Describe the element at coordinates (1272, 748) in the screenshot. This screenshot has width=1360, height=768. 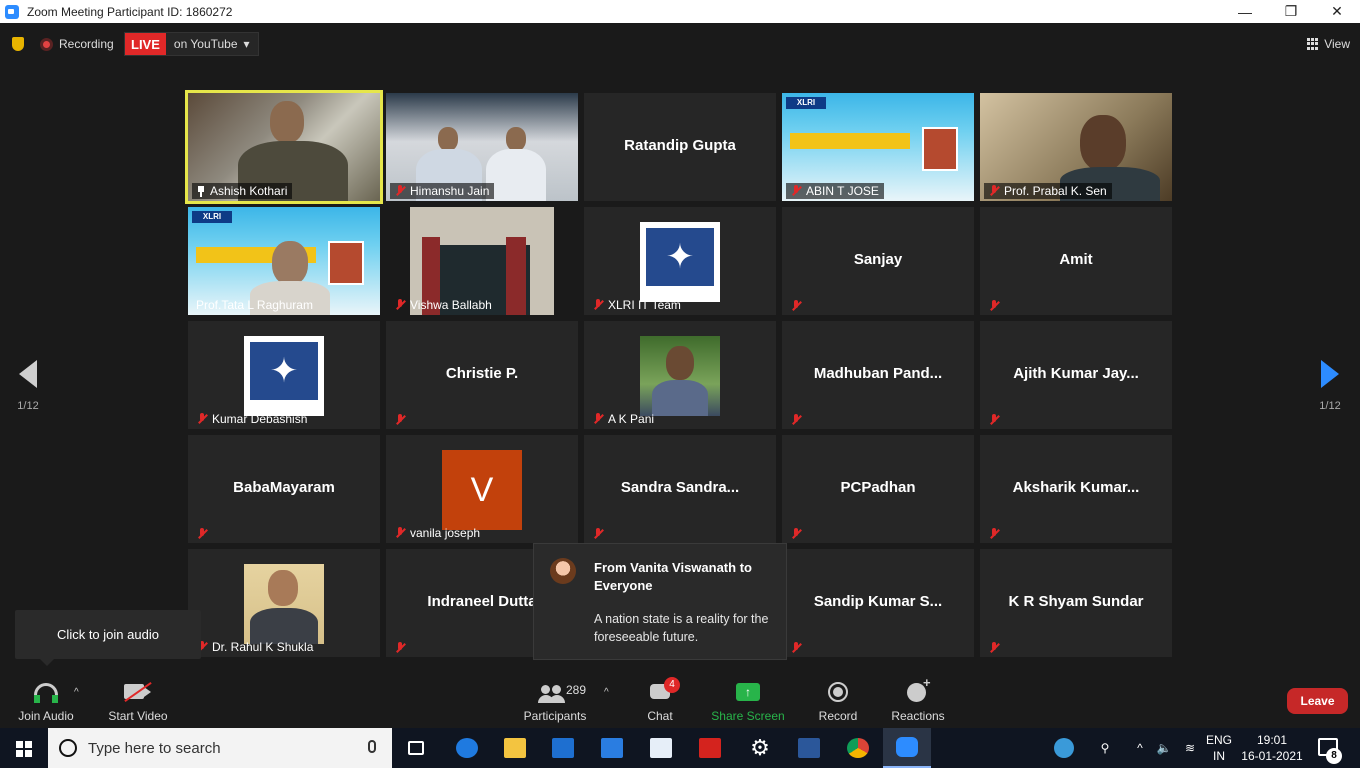
I see `clock: 19:01 16-01-2021` at that location.